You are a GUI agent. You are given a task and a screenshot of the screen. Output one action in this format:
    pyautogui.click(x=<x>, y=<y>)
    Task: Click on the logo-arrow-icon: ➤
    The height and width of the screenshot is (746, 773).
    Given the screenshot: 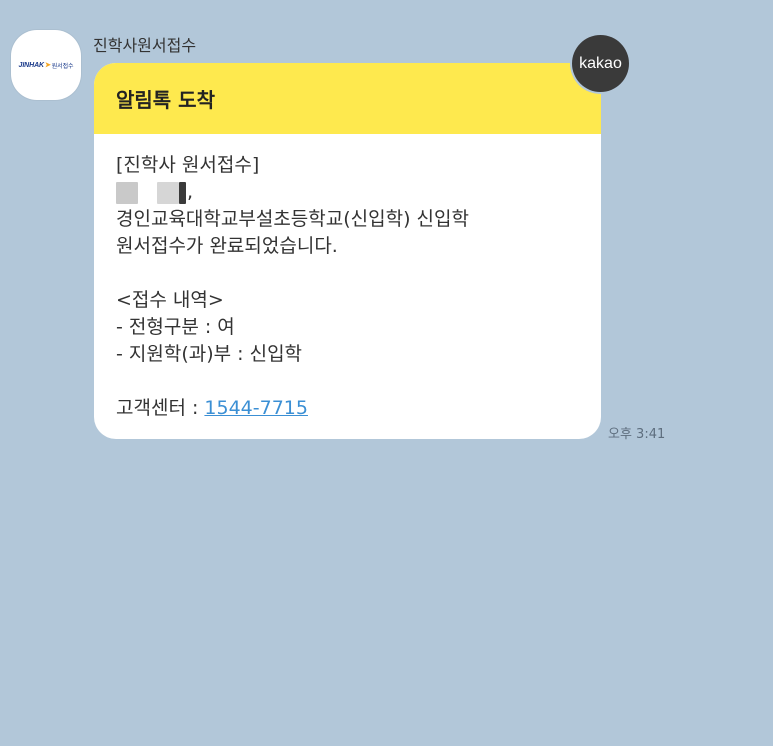 What is the action you would take?
    pyautogui.click(x=48, y=65)
    